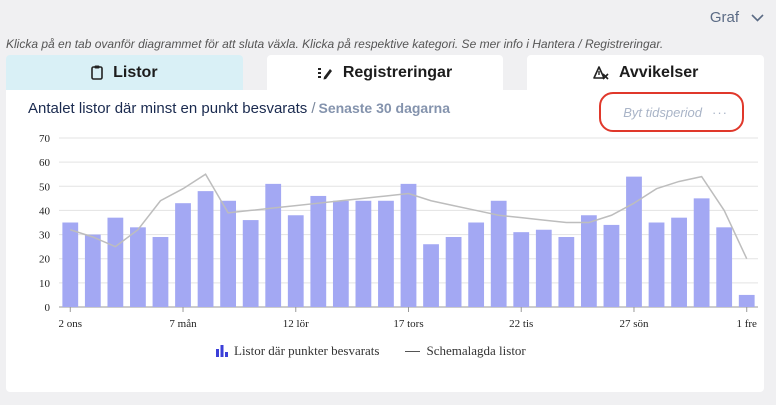 The width and height of the screenshot is (776, 405). What do you see at coordinates (724, 17) in the screenshot?
I see `view-select-label: Graf` at bounding box center [724, 17].